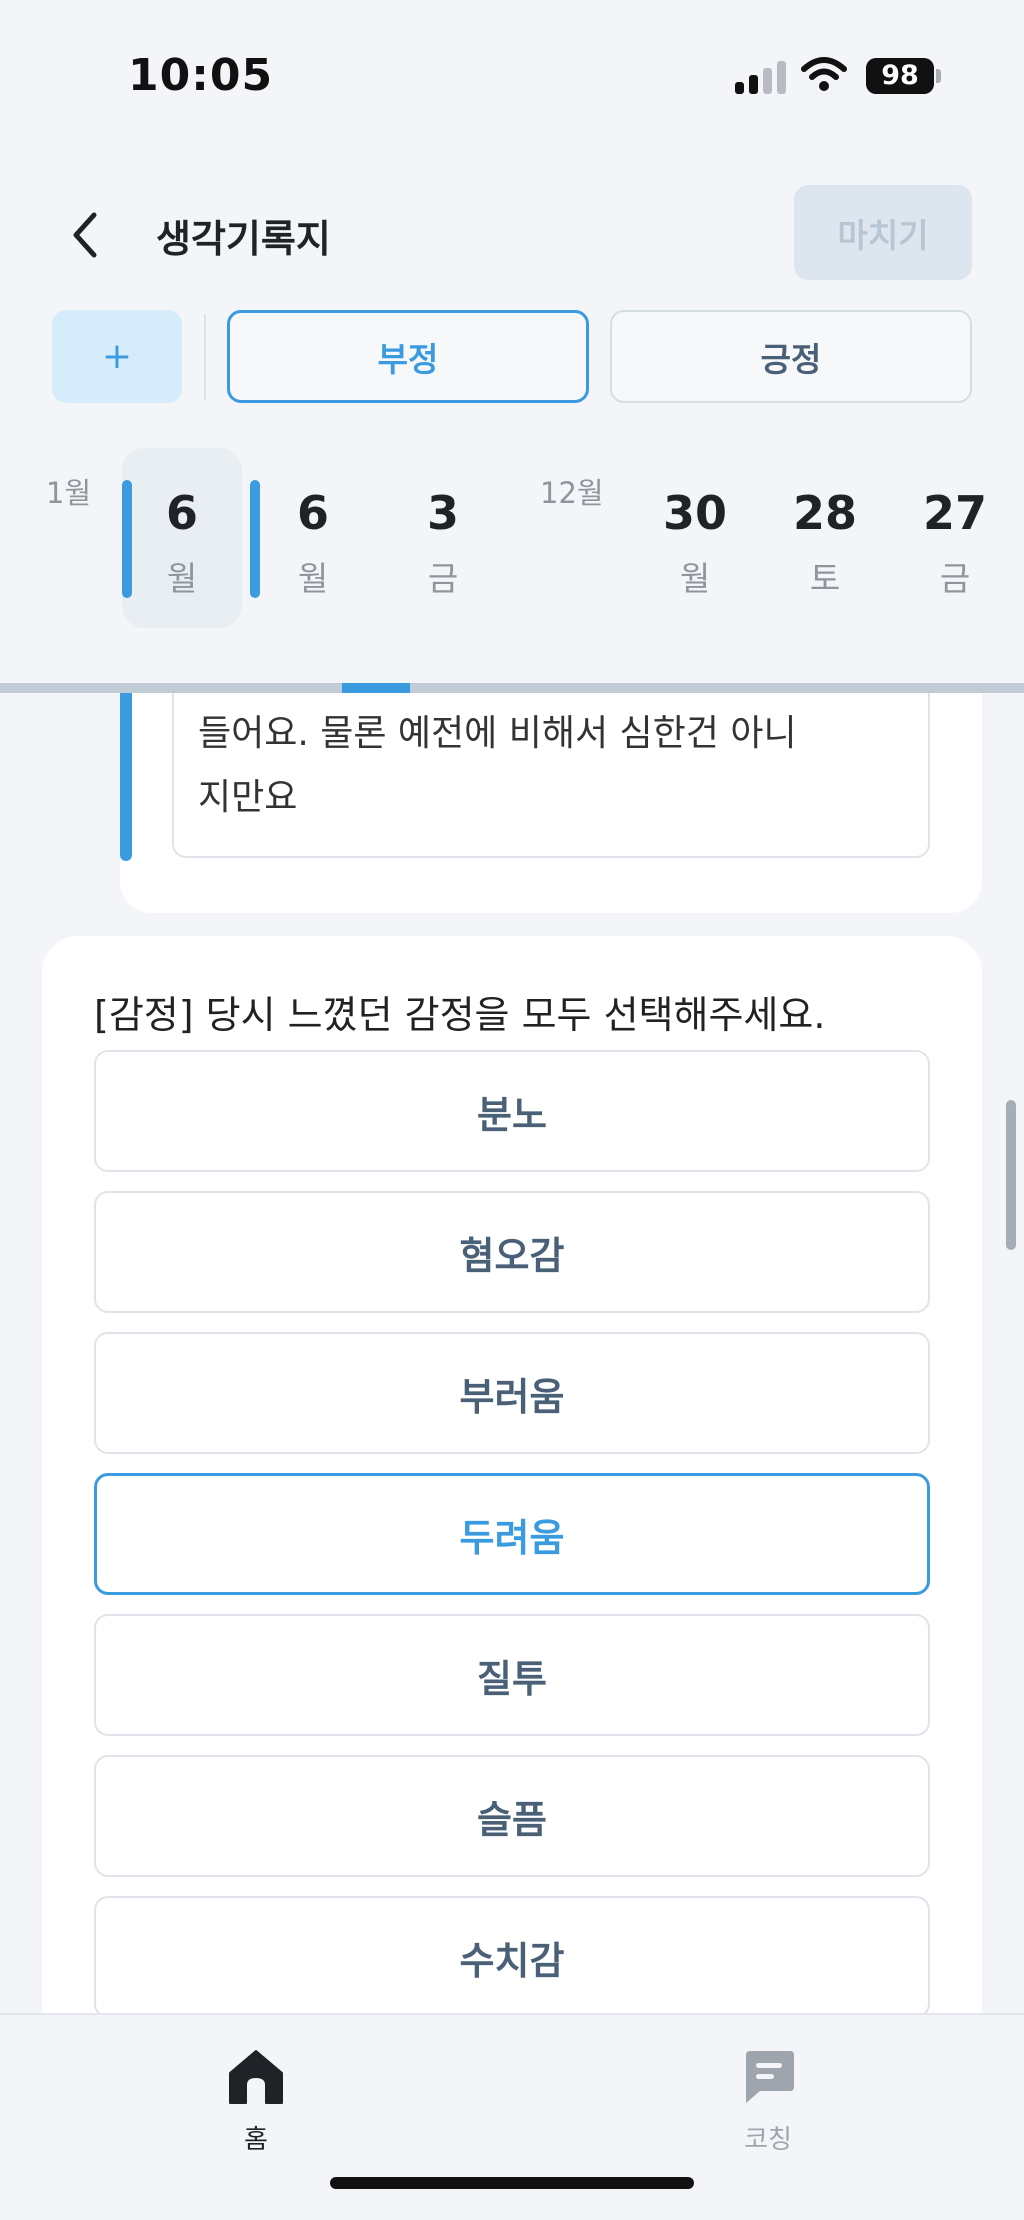 This screenshot has height=2220, width=1024. I want to click on divider-accent, so click(376, 688).